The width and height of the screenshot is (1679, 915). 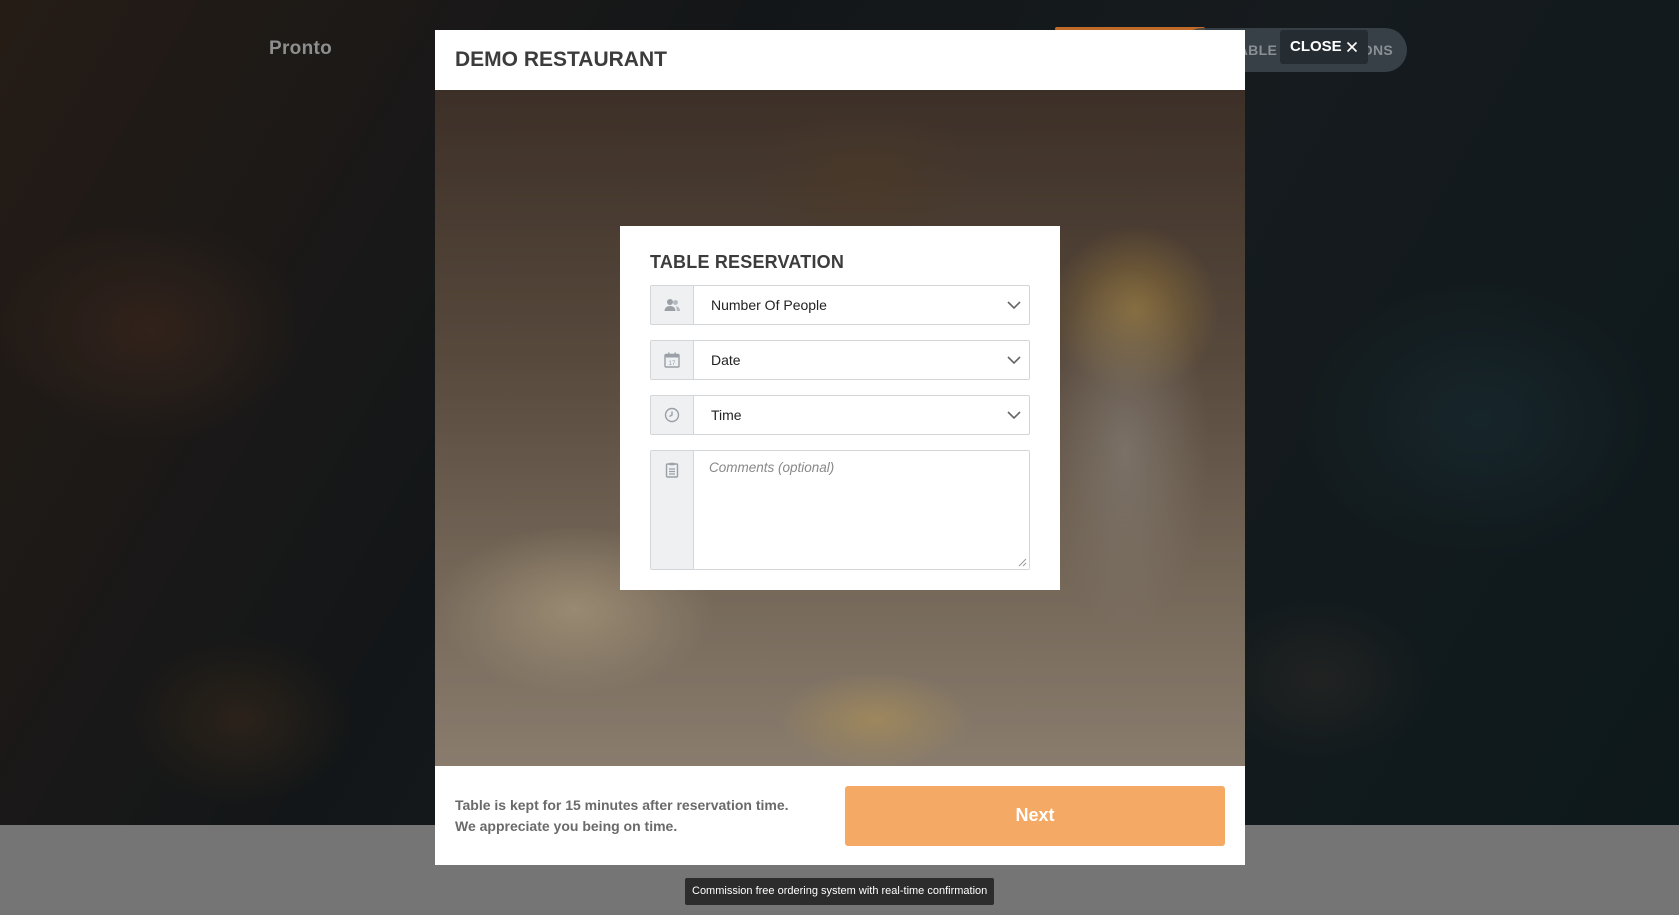 I want to click on close-button: CLOSE, so click(x=1324, y=47).